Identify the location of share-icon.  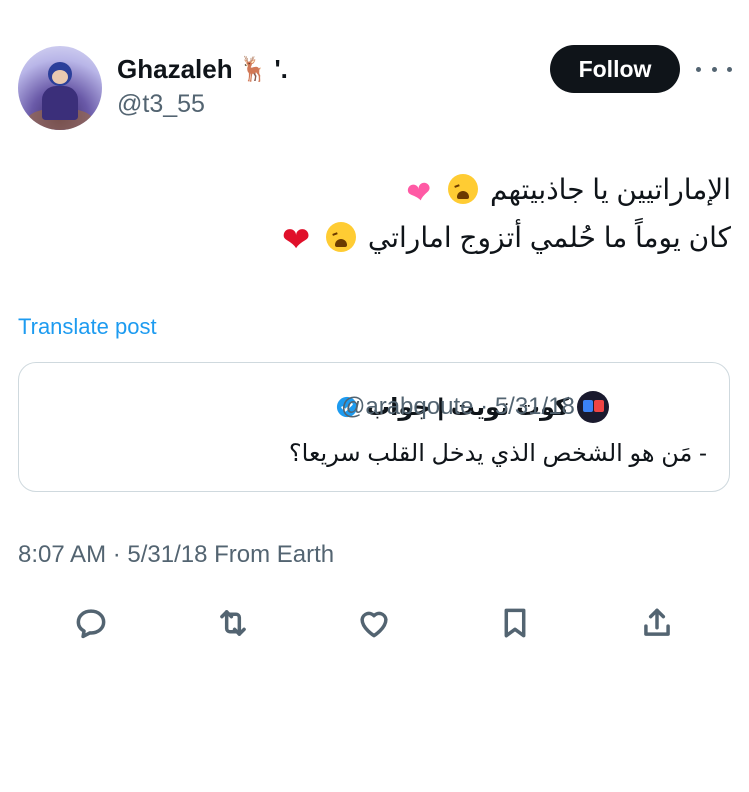
(657, 622).